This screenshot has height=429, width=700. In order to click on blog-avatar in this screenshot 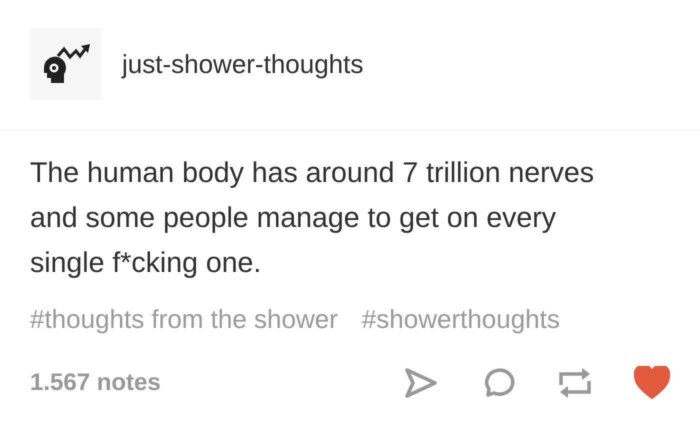, I will do `click(66, 64)`.